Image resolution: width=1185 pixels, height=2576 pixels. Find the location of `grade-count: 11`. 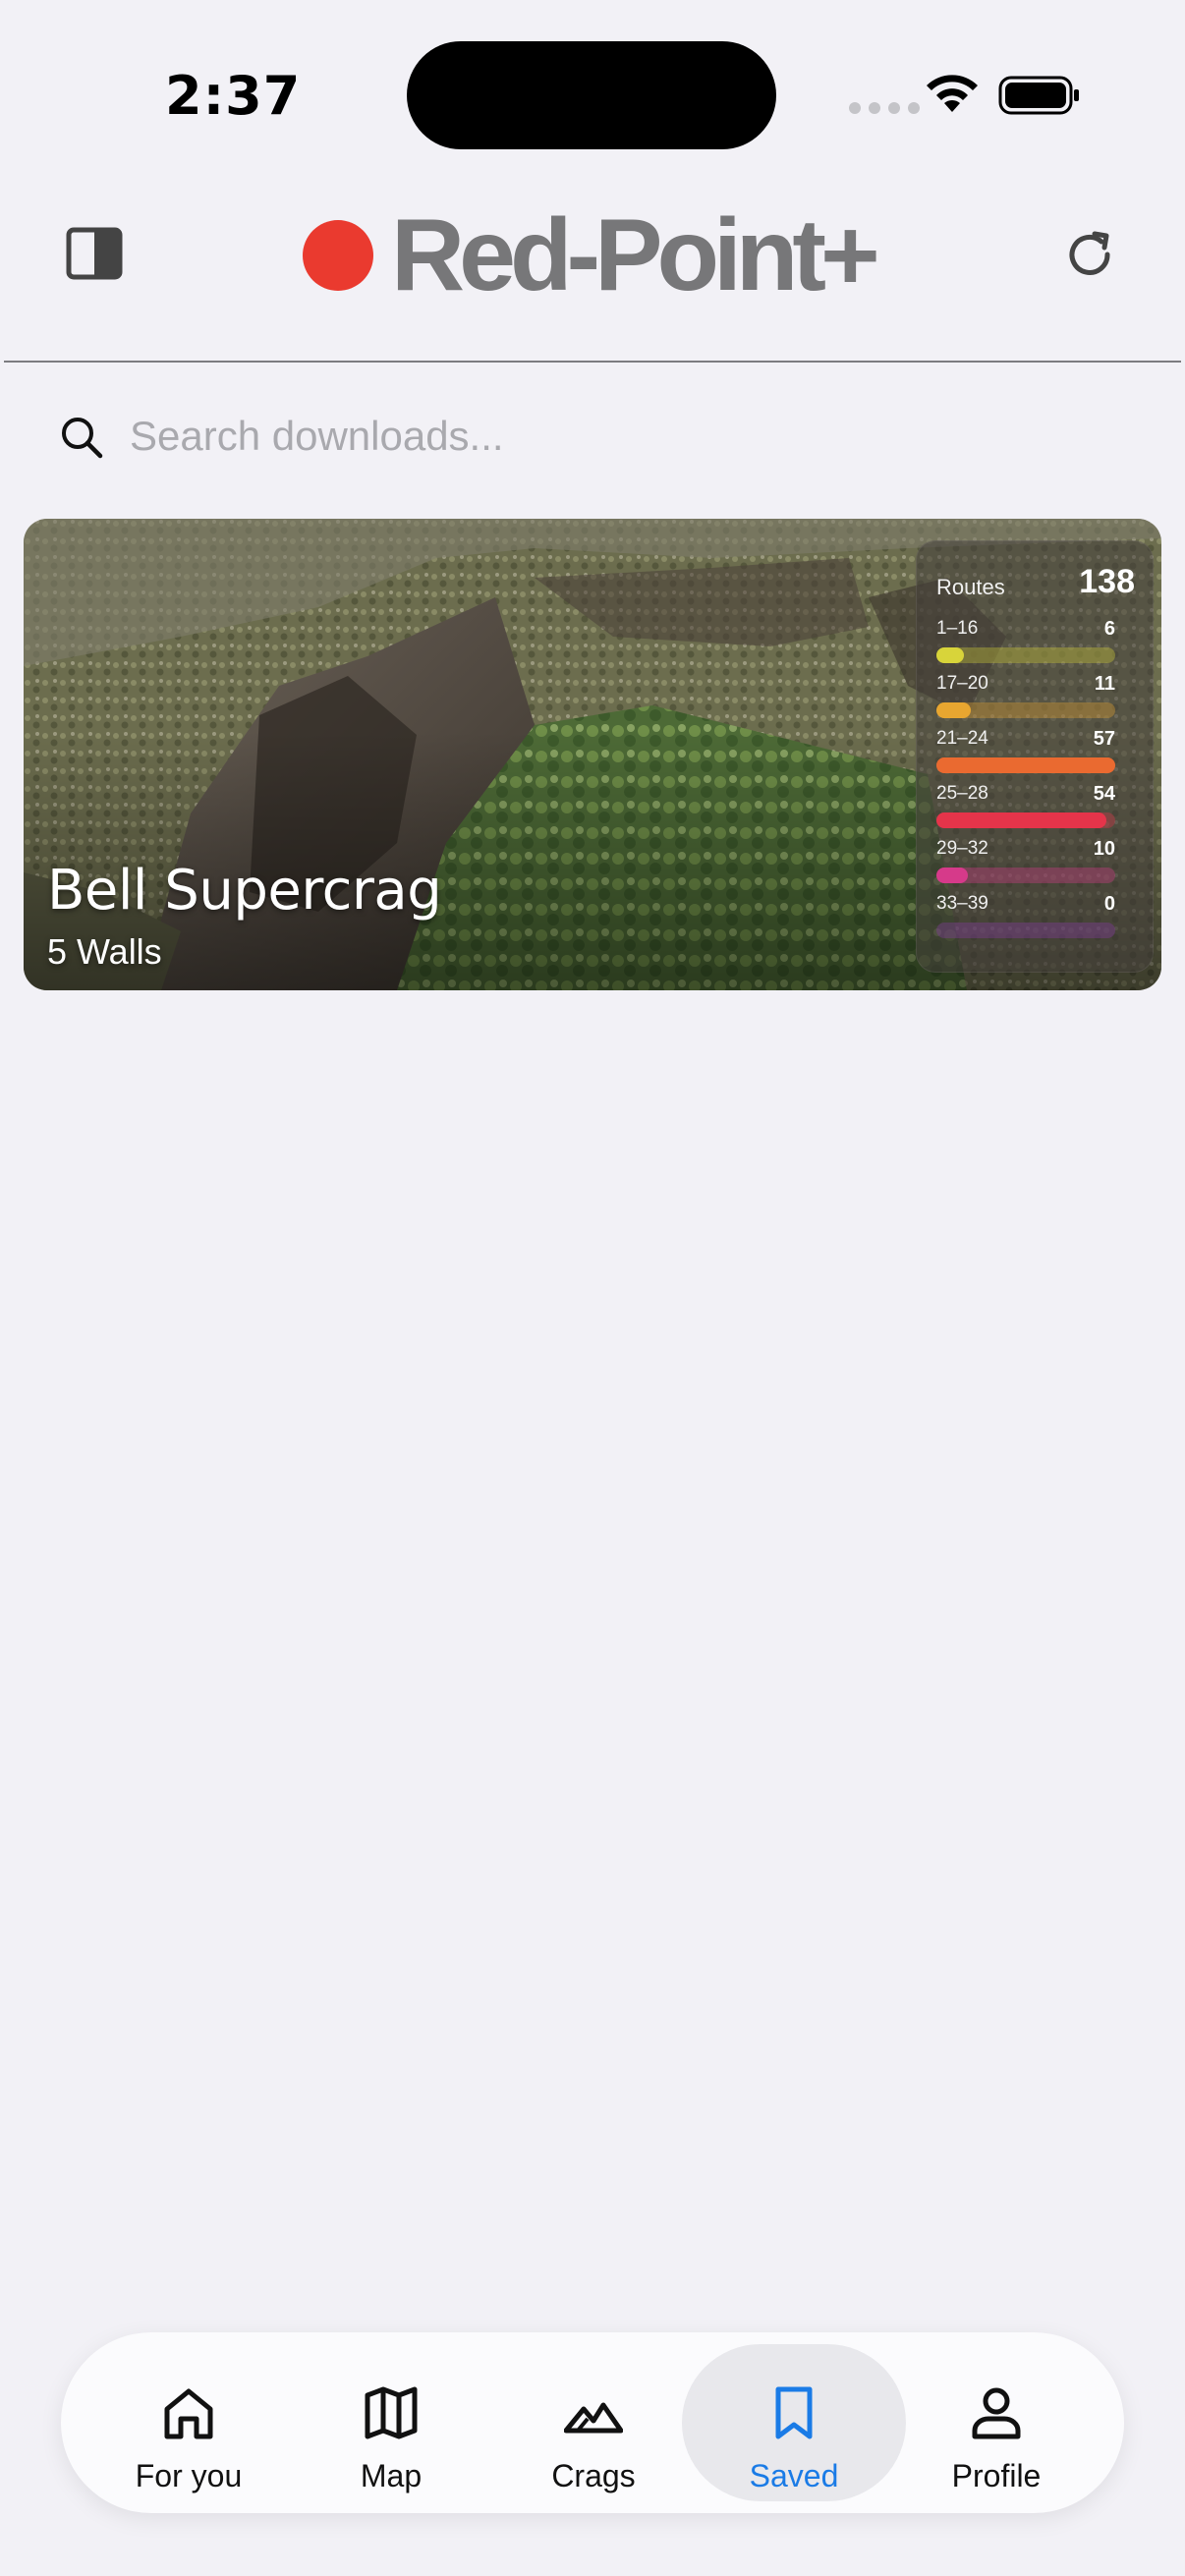

grade-count: 11 is located at coordinates (1104, 684).